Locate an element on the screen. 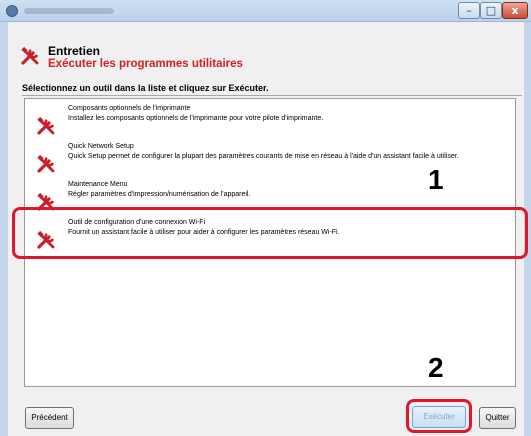  minimize-button: – is located at coordinates (469, 10).